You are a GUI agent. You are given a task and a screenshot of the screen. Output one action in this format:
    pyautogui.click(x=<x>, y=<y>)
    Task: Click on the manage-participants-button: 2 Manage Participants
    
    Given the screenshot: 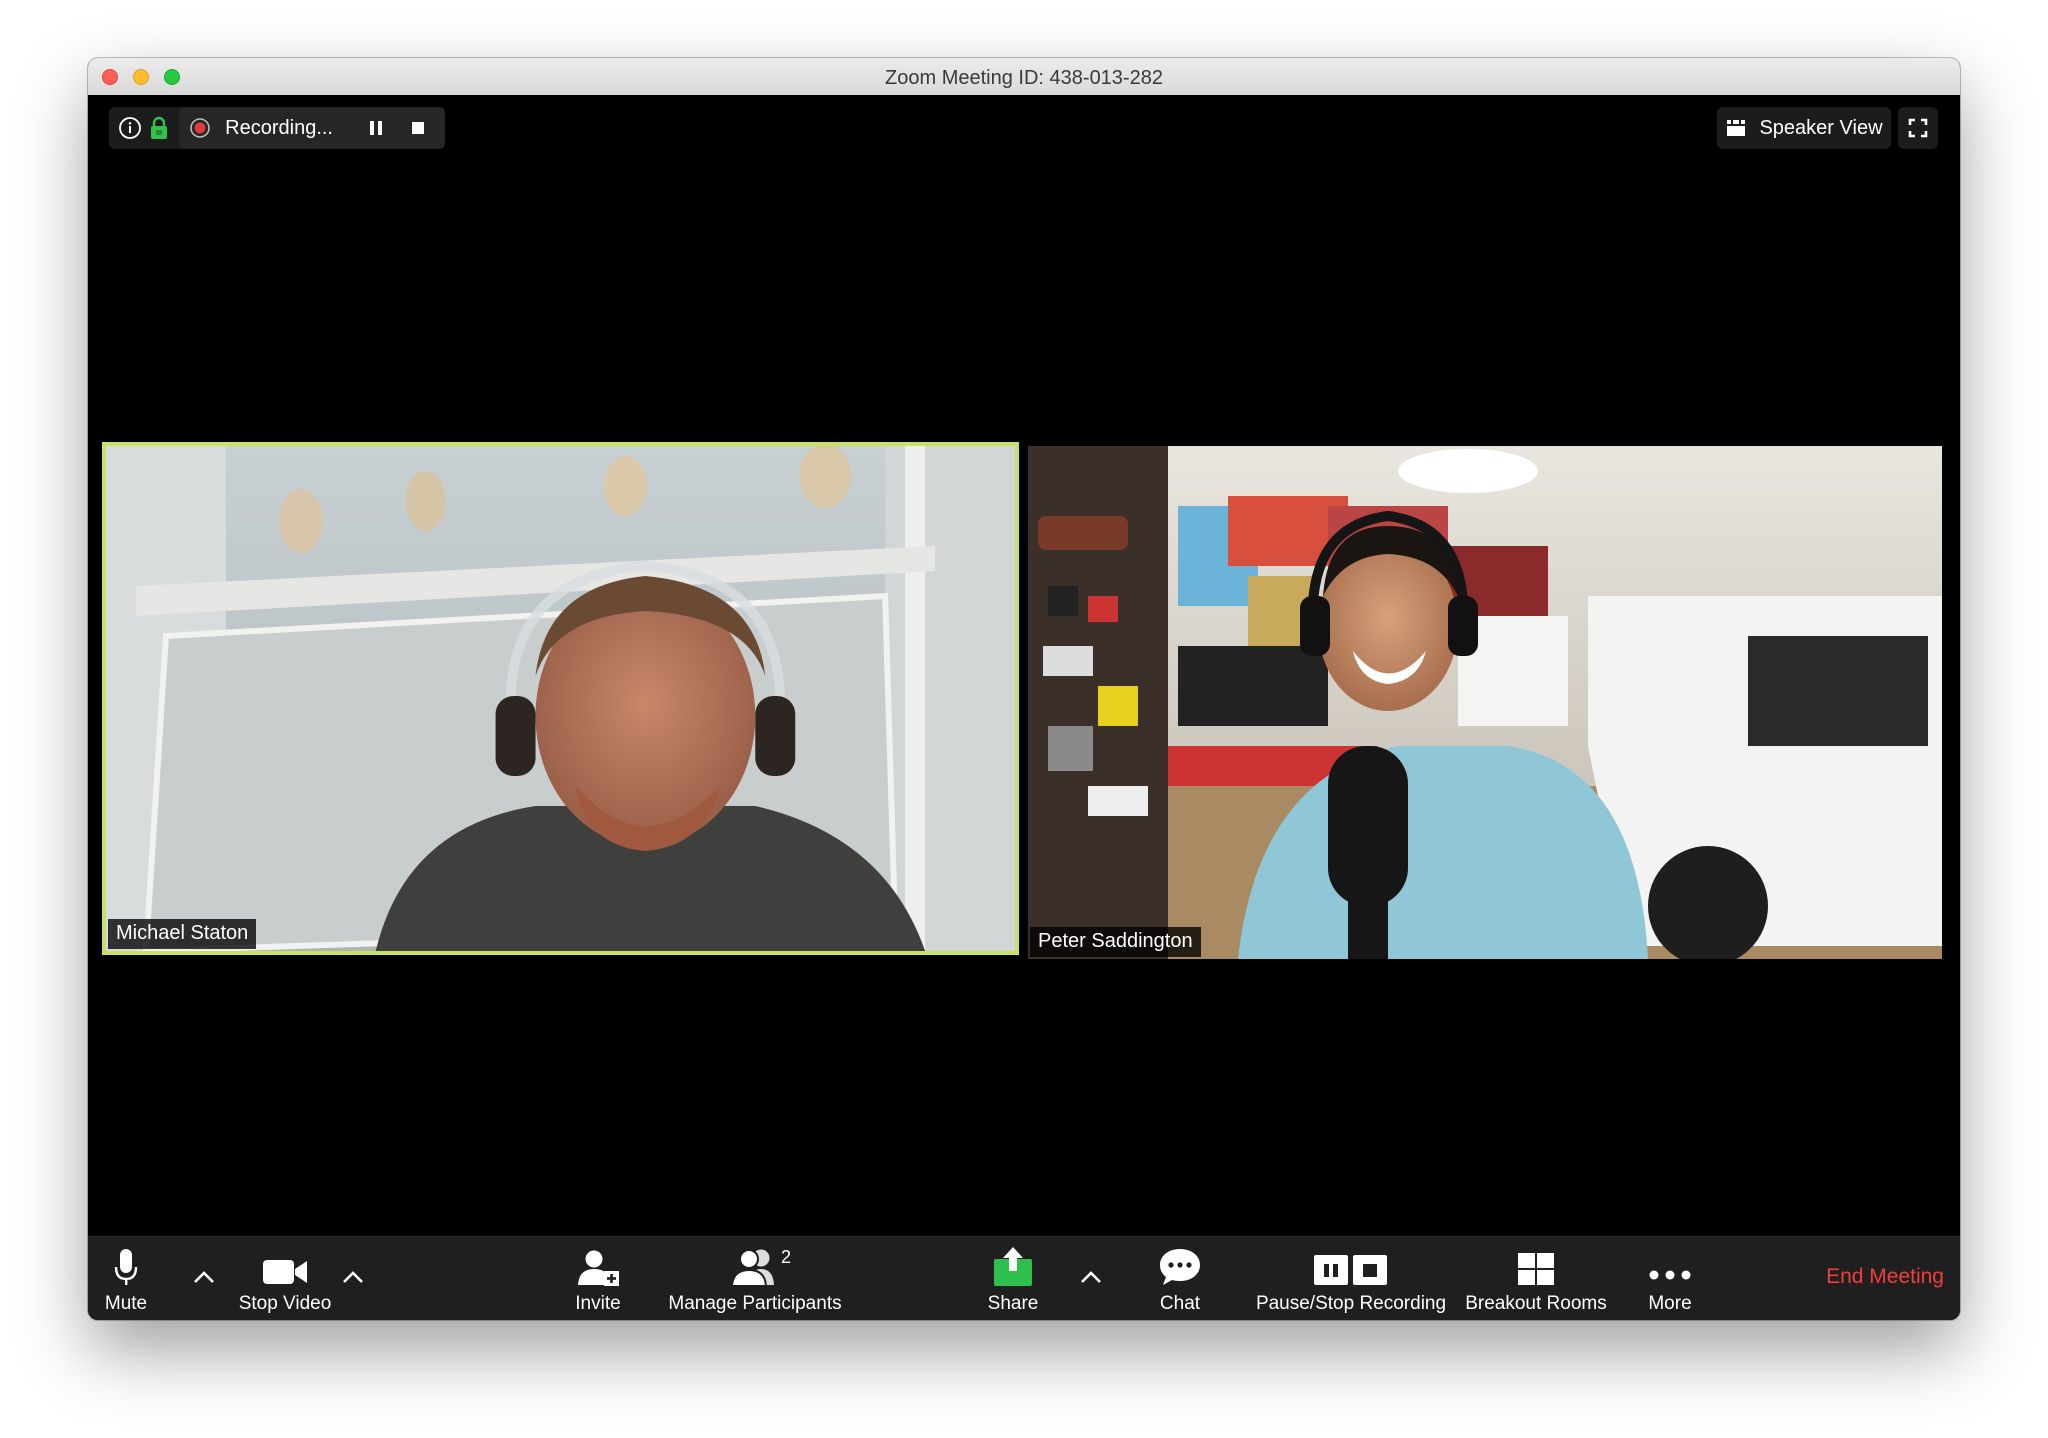 What is the action you would take?
    pyautogui.click(x=755, y=1280)
    